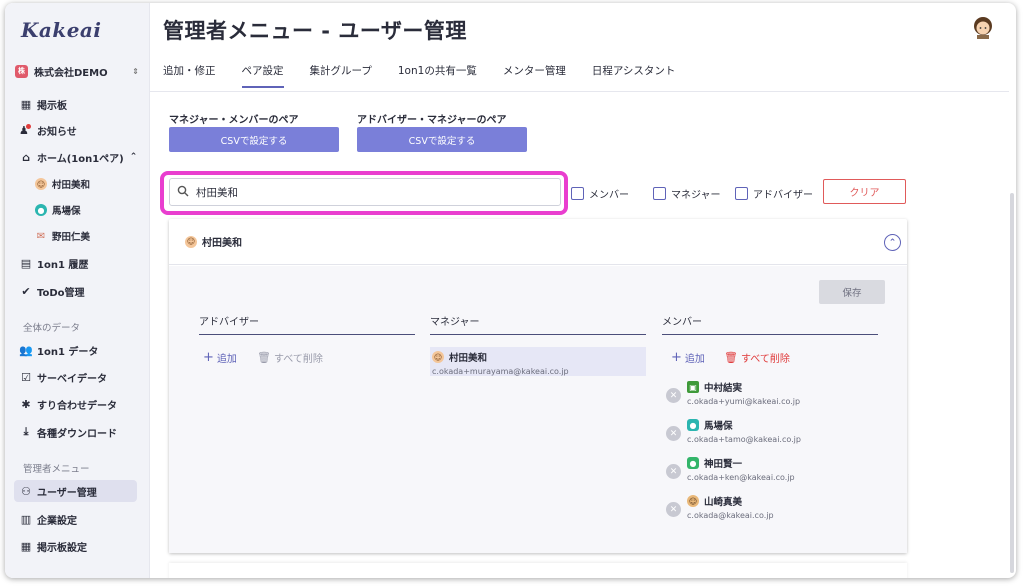  Describe the element at coordinates (62, 184) in the screenshot. I see `sidebar-member-murata: ☺ 村田美和` at that location.